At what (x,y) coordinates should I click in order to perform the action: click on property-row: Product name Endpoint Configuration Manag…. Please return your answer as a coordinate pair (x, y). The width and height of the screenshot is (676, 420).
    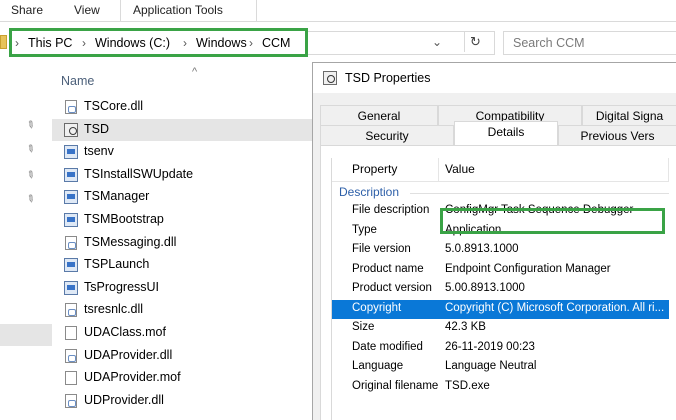
    Looking at the image, I should click on (500, 270).